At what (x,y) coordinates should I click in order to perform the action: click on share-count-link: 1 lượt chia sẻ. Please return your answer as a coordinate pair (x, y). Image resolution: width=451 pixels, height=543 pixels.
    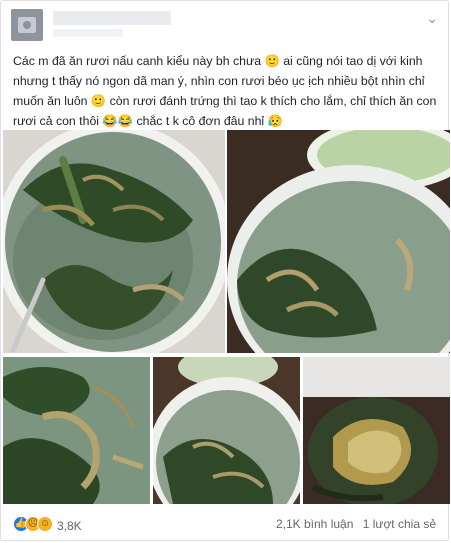
    Looking at the image, I should click on (399, 524).